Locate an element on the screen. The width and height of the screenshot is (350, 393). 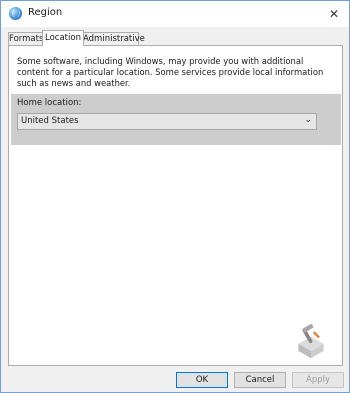
globe-icon is located at coordinates (15, 13).